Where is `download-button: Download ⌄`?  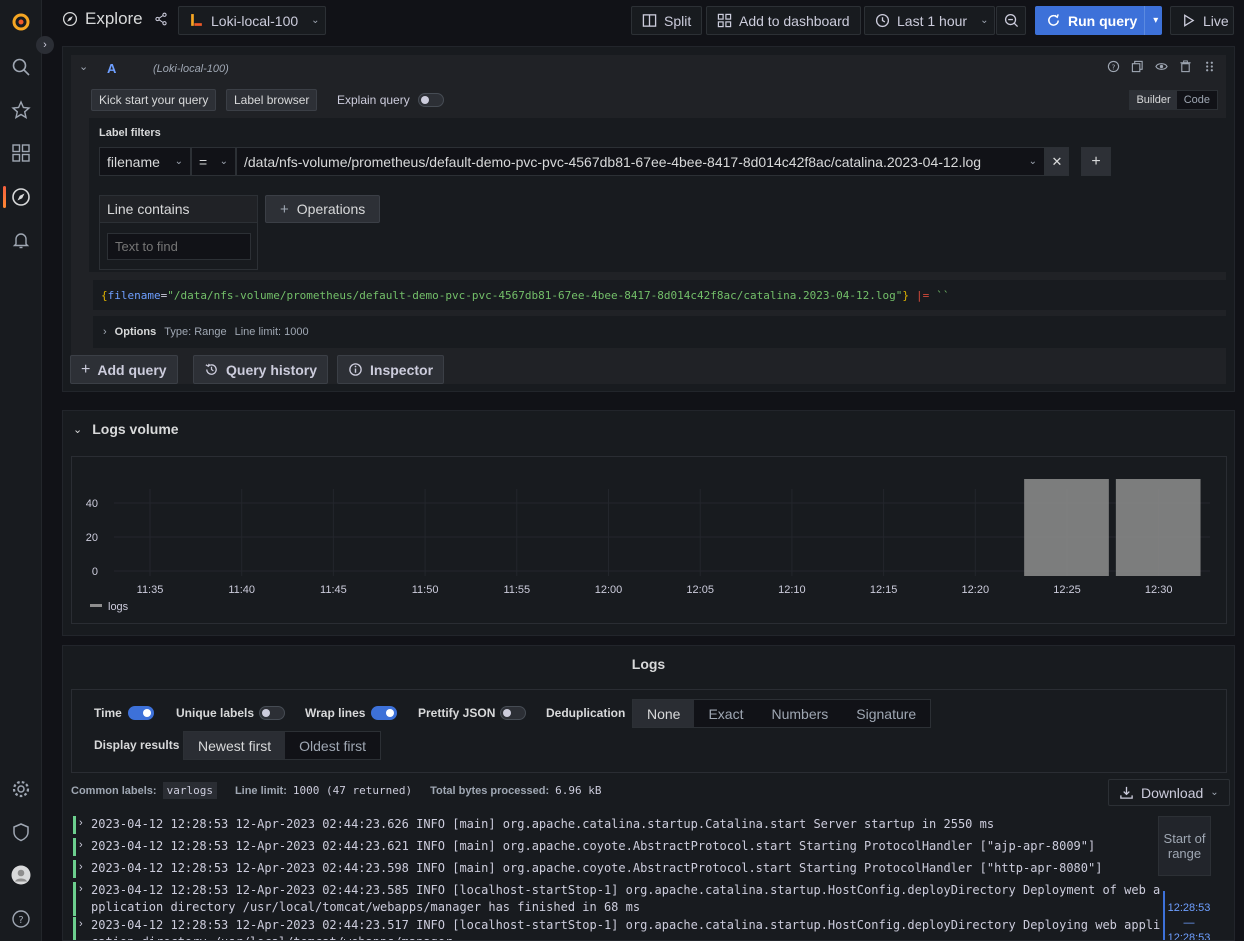 download-button: Download ⌄ is located at coordinates (1169, 792).